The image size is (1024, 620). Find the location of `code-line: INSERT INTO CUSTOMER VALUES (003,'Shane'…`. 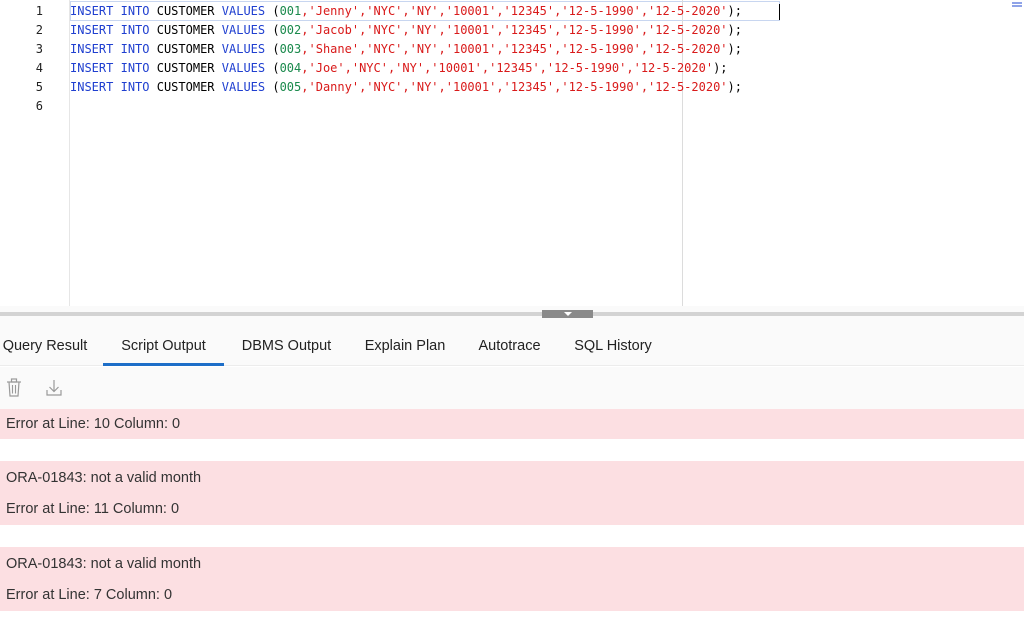

code-line: INSERT INTO CUSTOMER VALUES (003,'Shane'… is located at coordinates (406, 49).